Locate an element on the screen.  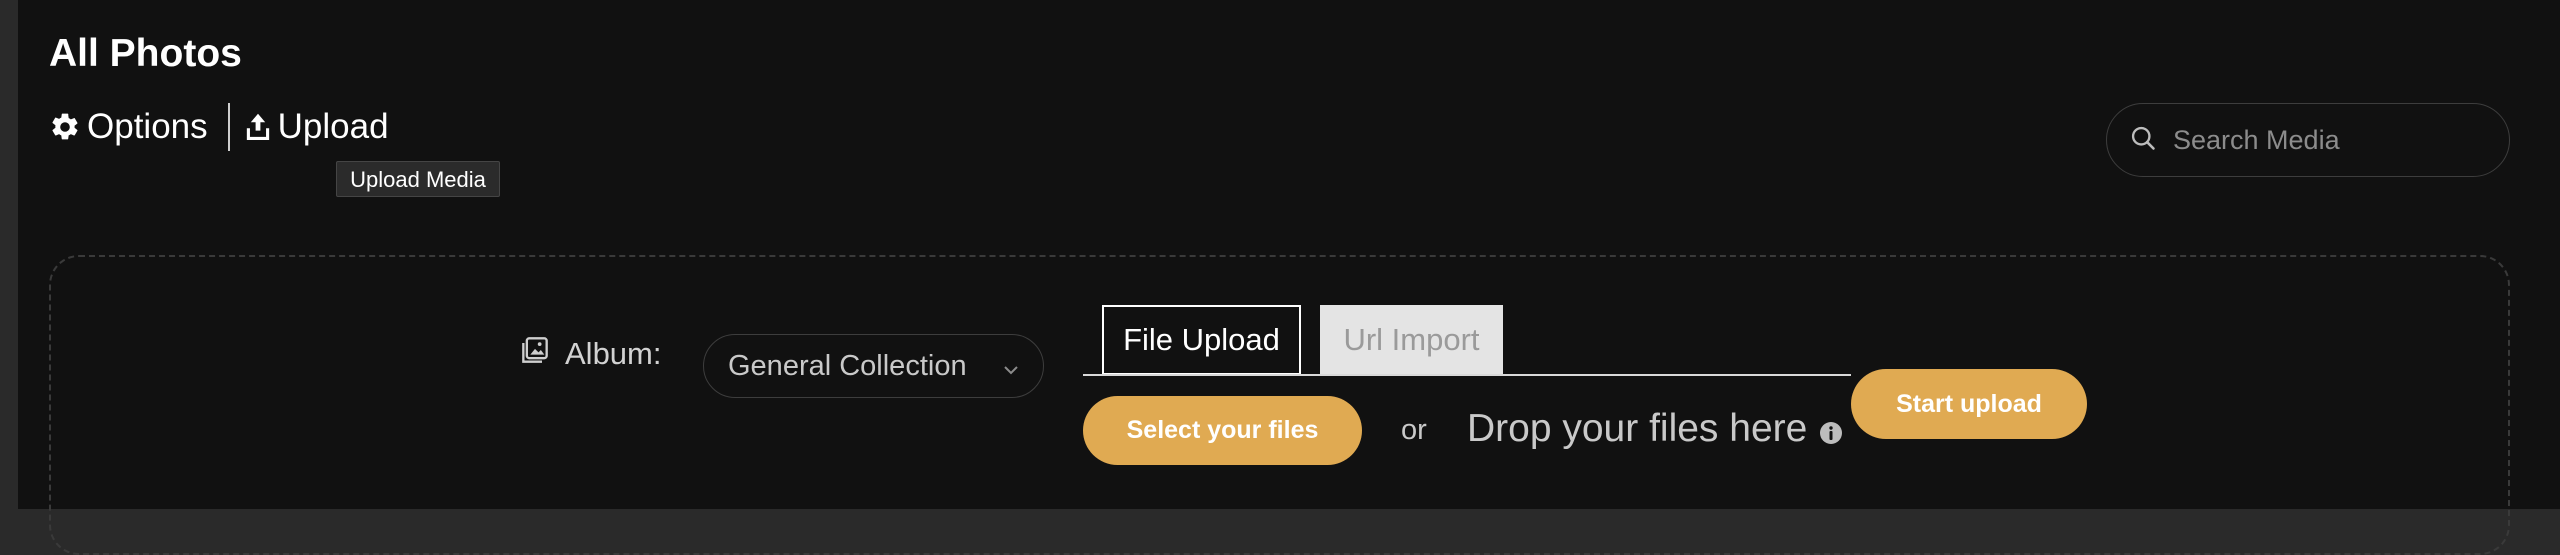
upload-label: Upload is located at coordinates (333, 126).